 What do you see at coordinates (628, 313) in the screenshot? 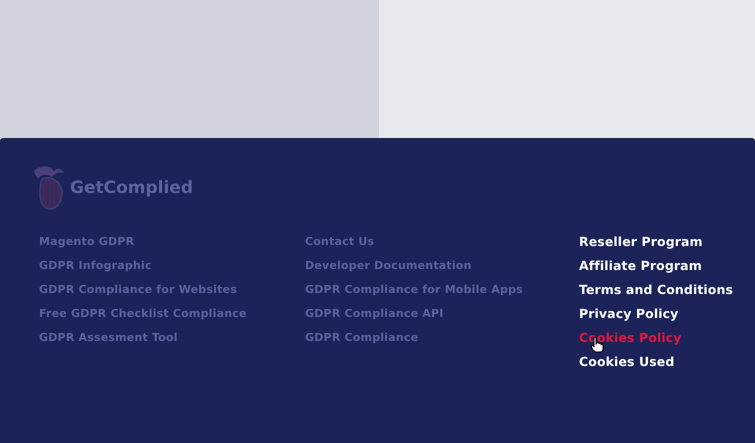
I see `footer-link: Privacy Policy` at bounding box center [628, 313].